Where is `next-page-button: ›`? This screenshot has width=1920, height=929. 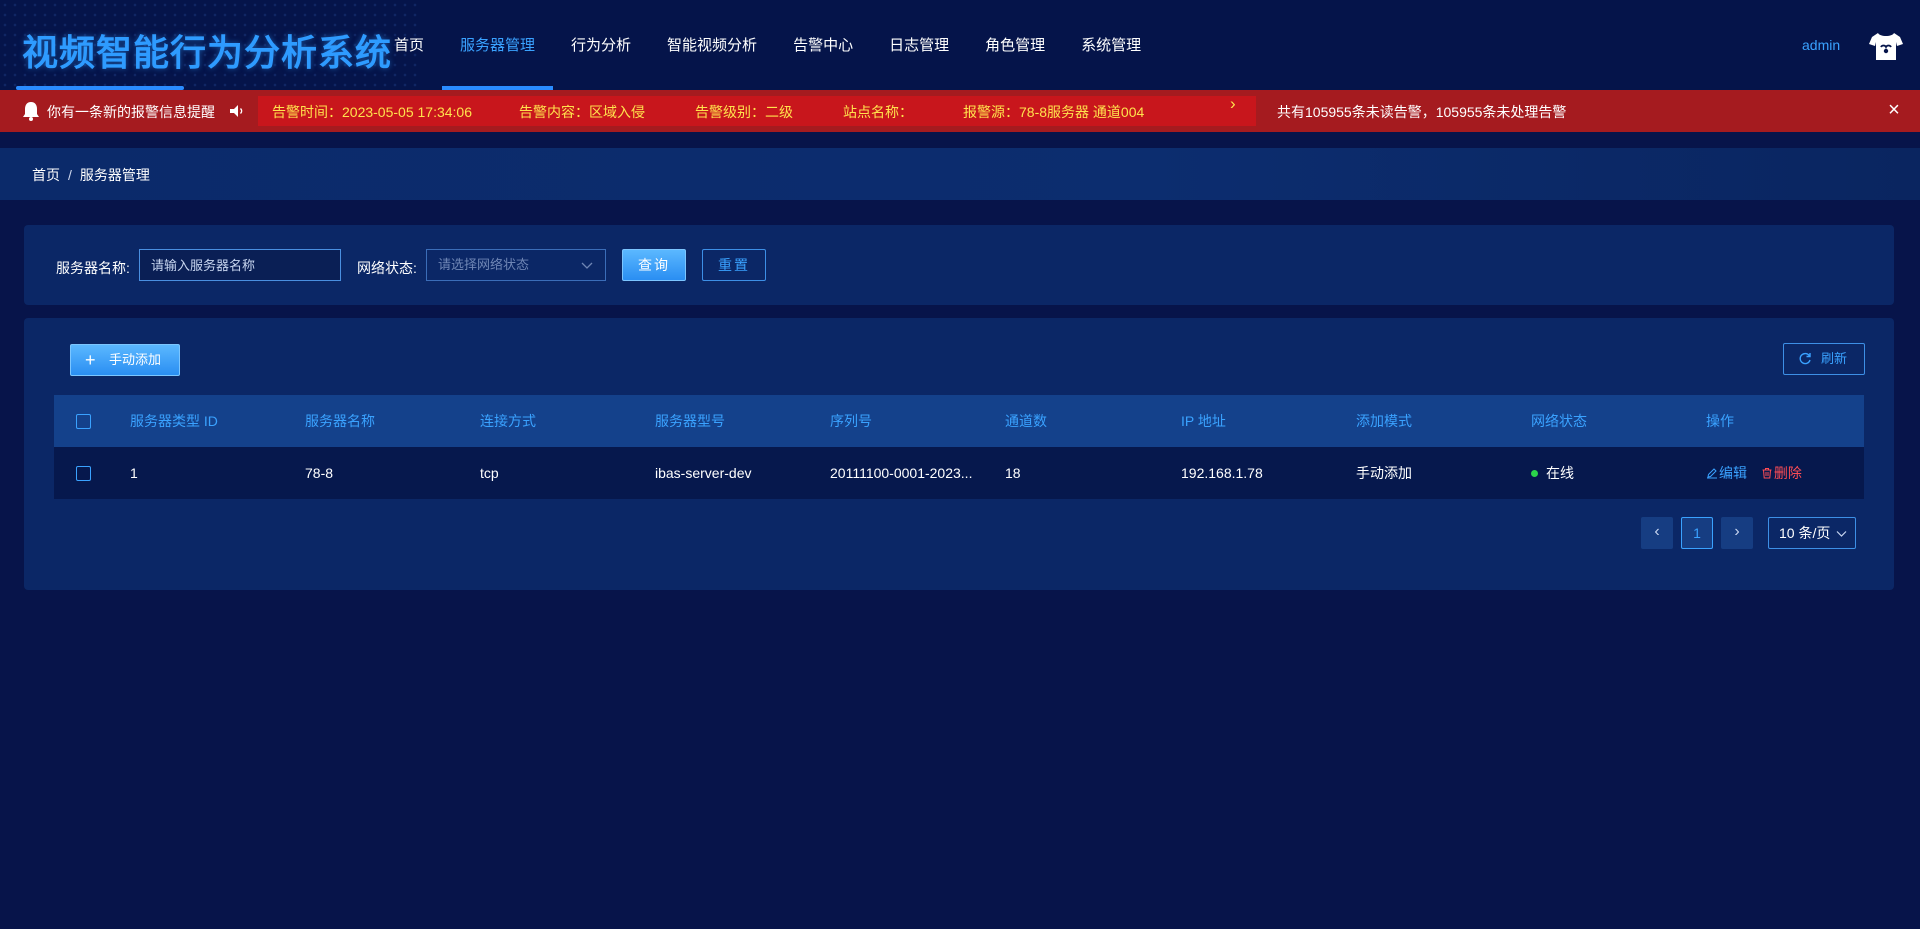
next-page-button: › is located at coordinates (1737, 533).